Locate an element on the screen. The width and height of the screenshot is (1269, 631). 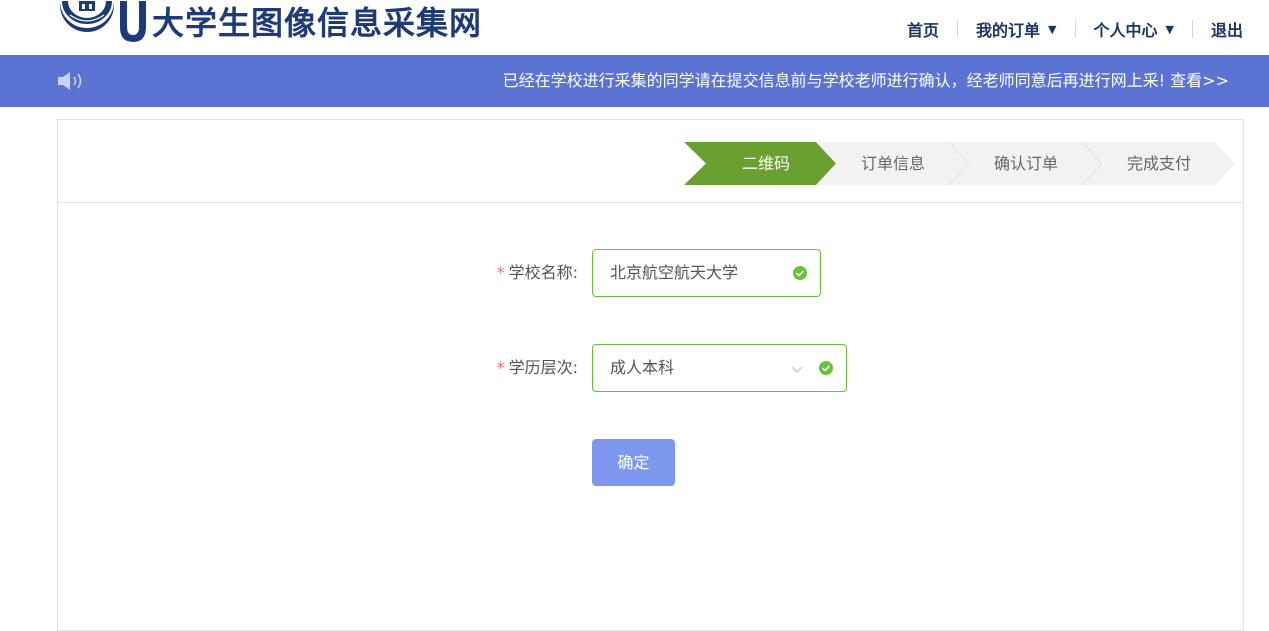
nav-orders-label: 我的订单 is located at coordinates (1008, 30).